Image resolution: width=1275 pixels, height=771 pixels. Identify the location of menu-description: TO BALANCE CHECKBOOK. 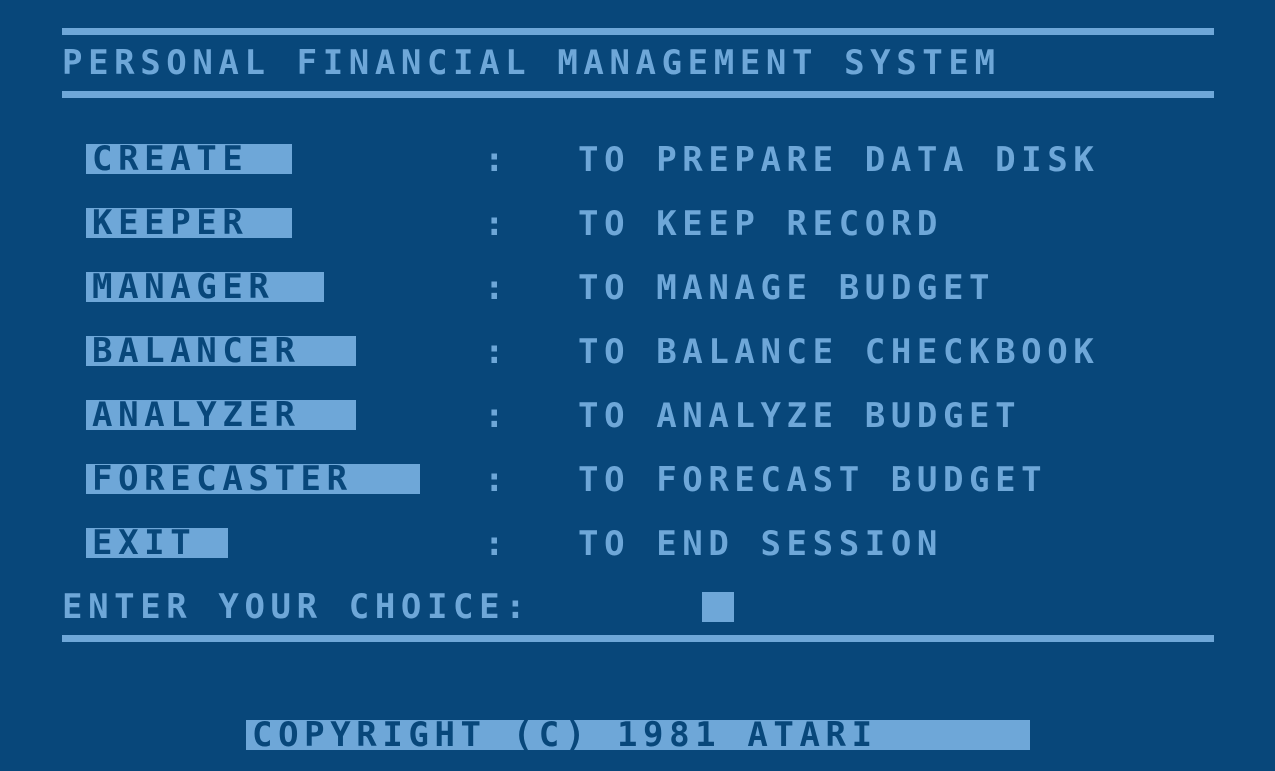
(839, 352).